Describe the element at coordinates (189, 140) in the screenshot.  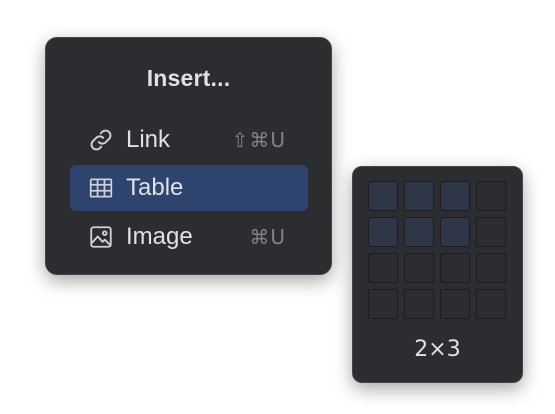
I see `menu-item-link: Link ⇧⌘U` at that location.